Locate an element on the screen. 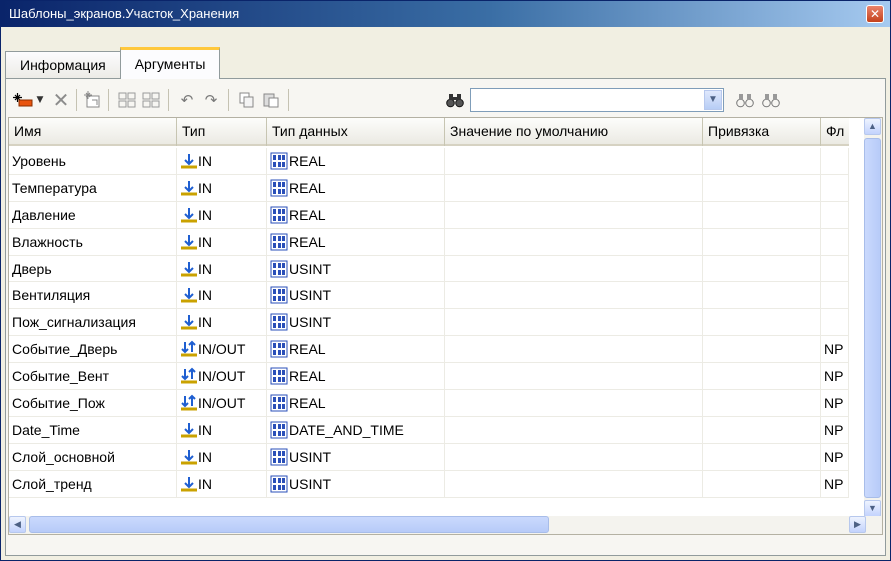 The height and width of the screenshot is (561, 891). find-prev-icon is located at coordinates (771, 100).